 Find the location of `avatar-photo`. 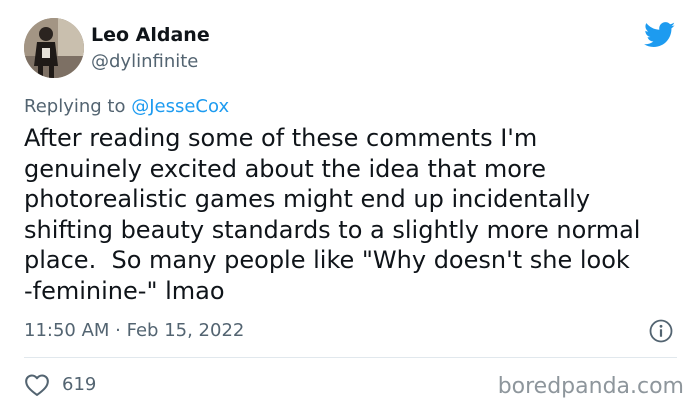

avatar-photo is located at coordinates (54, 48).